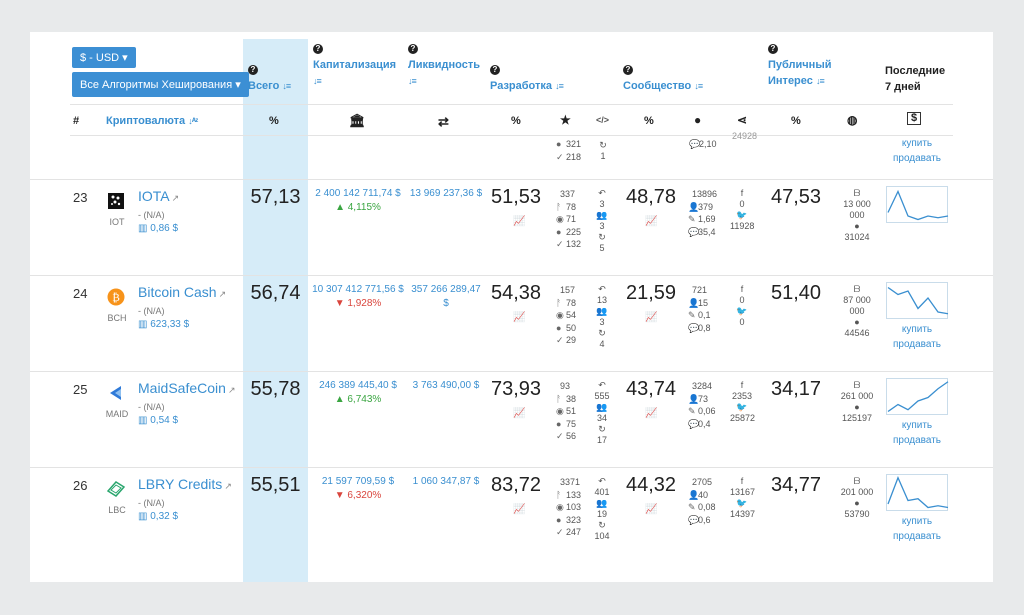 The image size is (1024, 615). I want to click on liquidity-value: 13 969 237,36 $, so click(446, 193).